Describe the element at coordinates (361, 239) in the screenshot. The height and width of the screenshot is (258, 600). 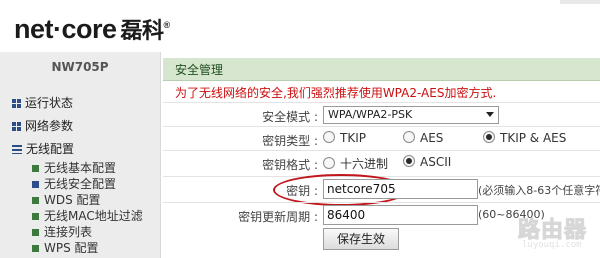
I see `save-button: 保存生效` at that location.